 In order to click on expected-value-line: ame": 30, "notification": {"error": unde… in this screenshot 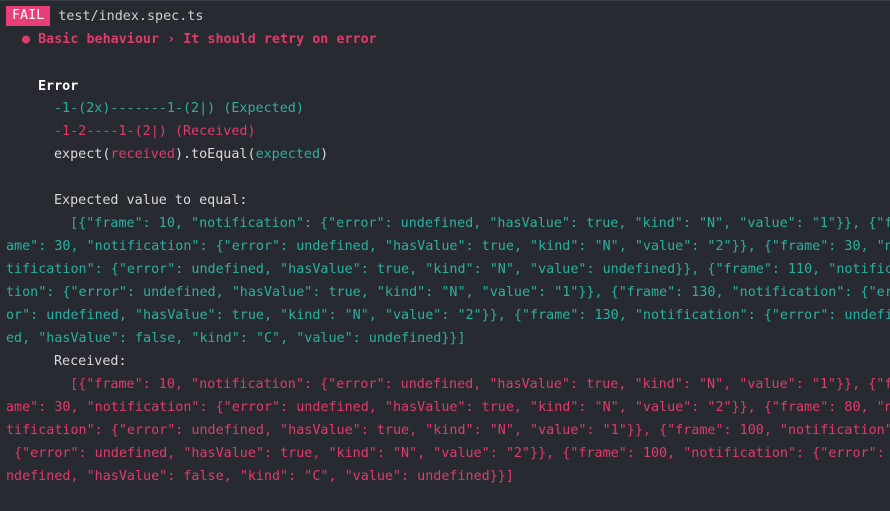, I will do `click(448, 246)`.